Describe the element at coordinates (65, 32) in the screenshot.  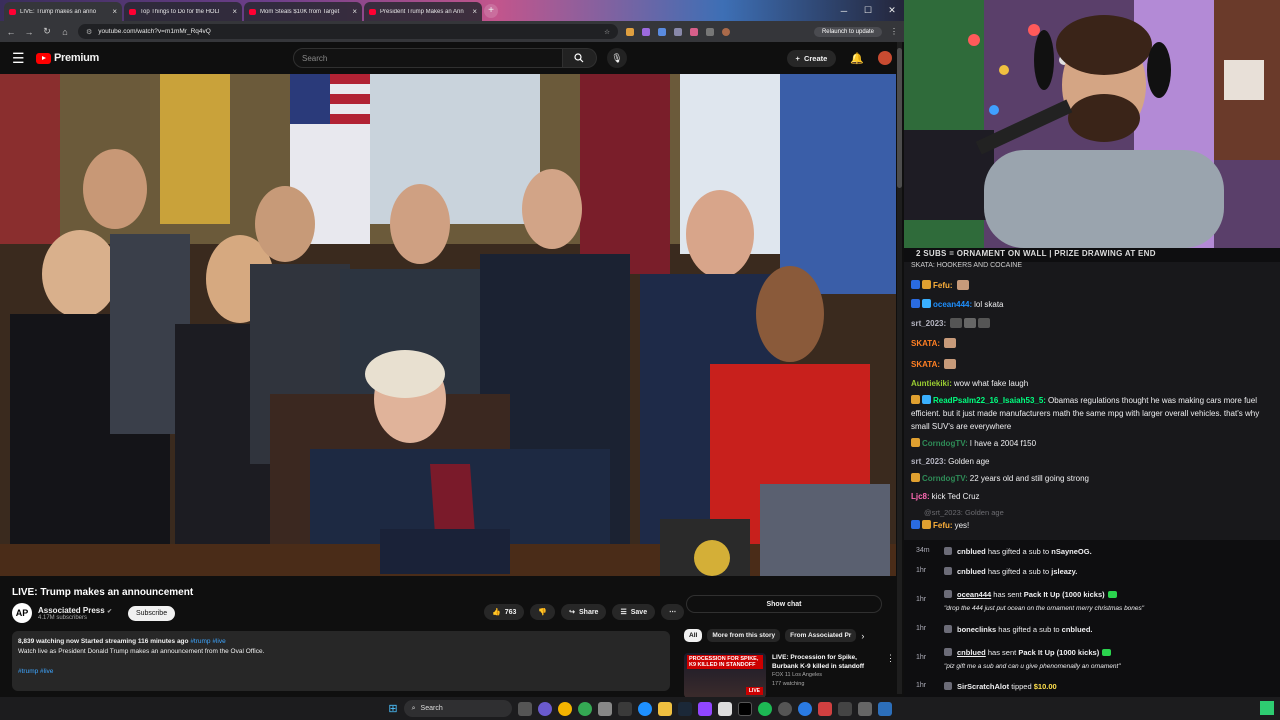
I see `home-icon: ⌂` at that location.